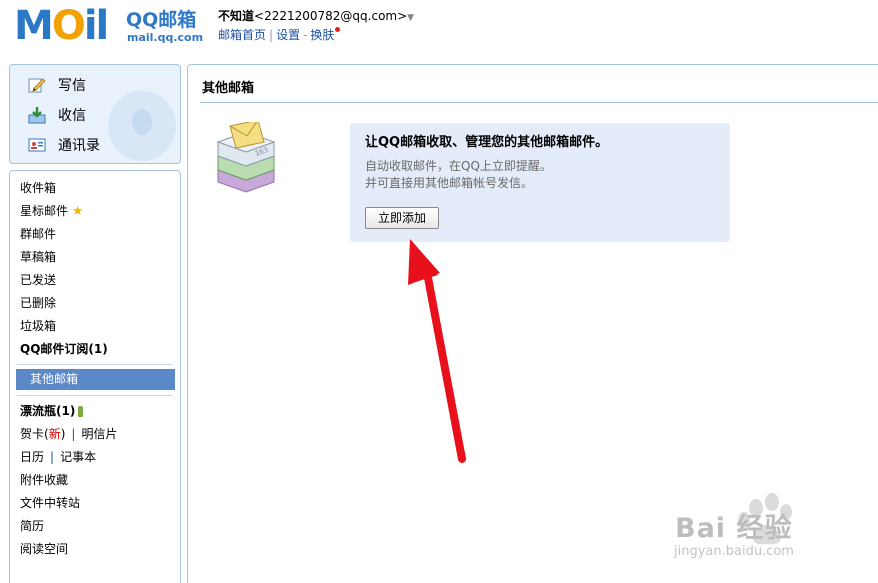  I want to click on folder-drafts: 草稿箱, so click(38, 257).